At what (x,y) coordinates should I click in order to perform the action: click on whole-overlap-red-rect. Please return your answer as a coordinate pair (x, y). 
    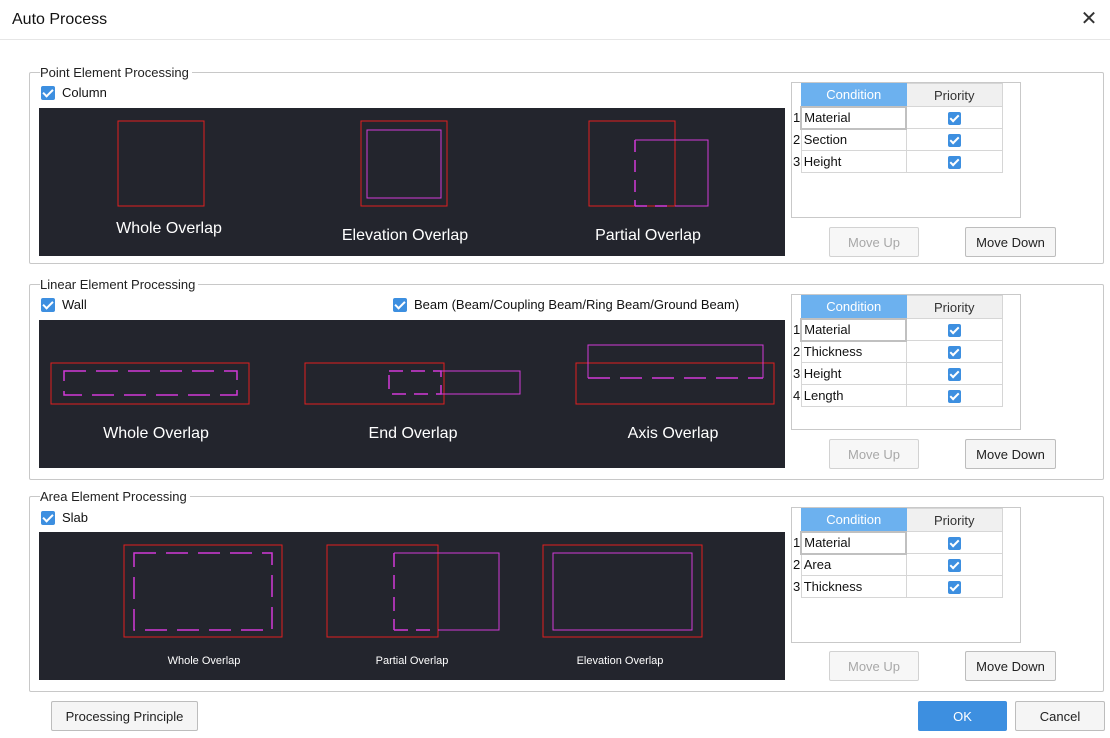
    Looking at the image, I should click on (161, 163).